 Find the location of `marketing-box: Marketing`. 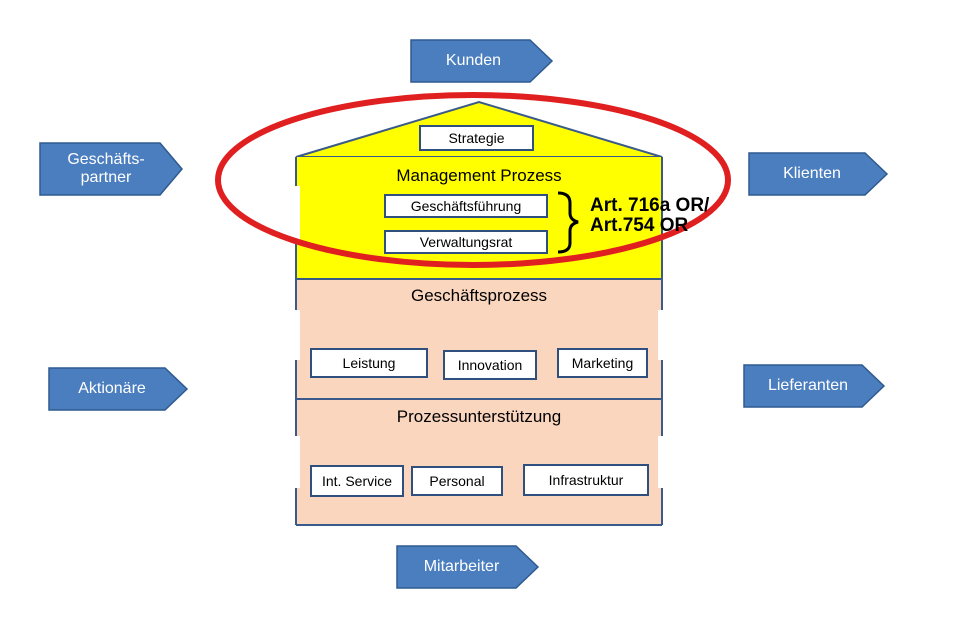

marketing-box: Marketing is located at coordinates (602, 363).